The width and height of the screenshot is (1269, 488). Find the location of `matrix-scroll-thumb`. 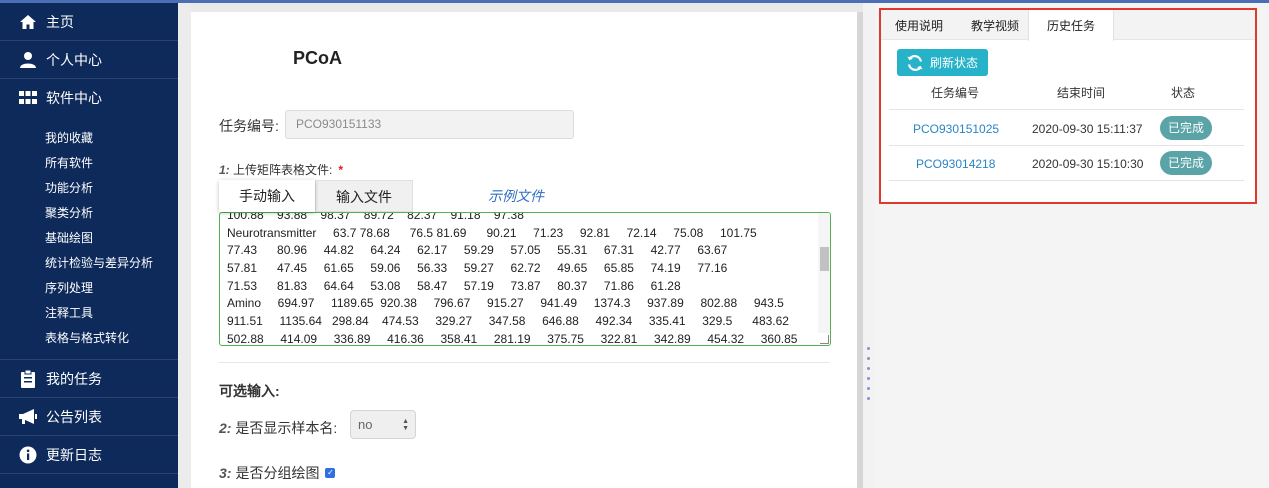

matrix-scroll-thumb is located at coordinates (824, 259).